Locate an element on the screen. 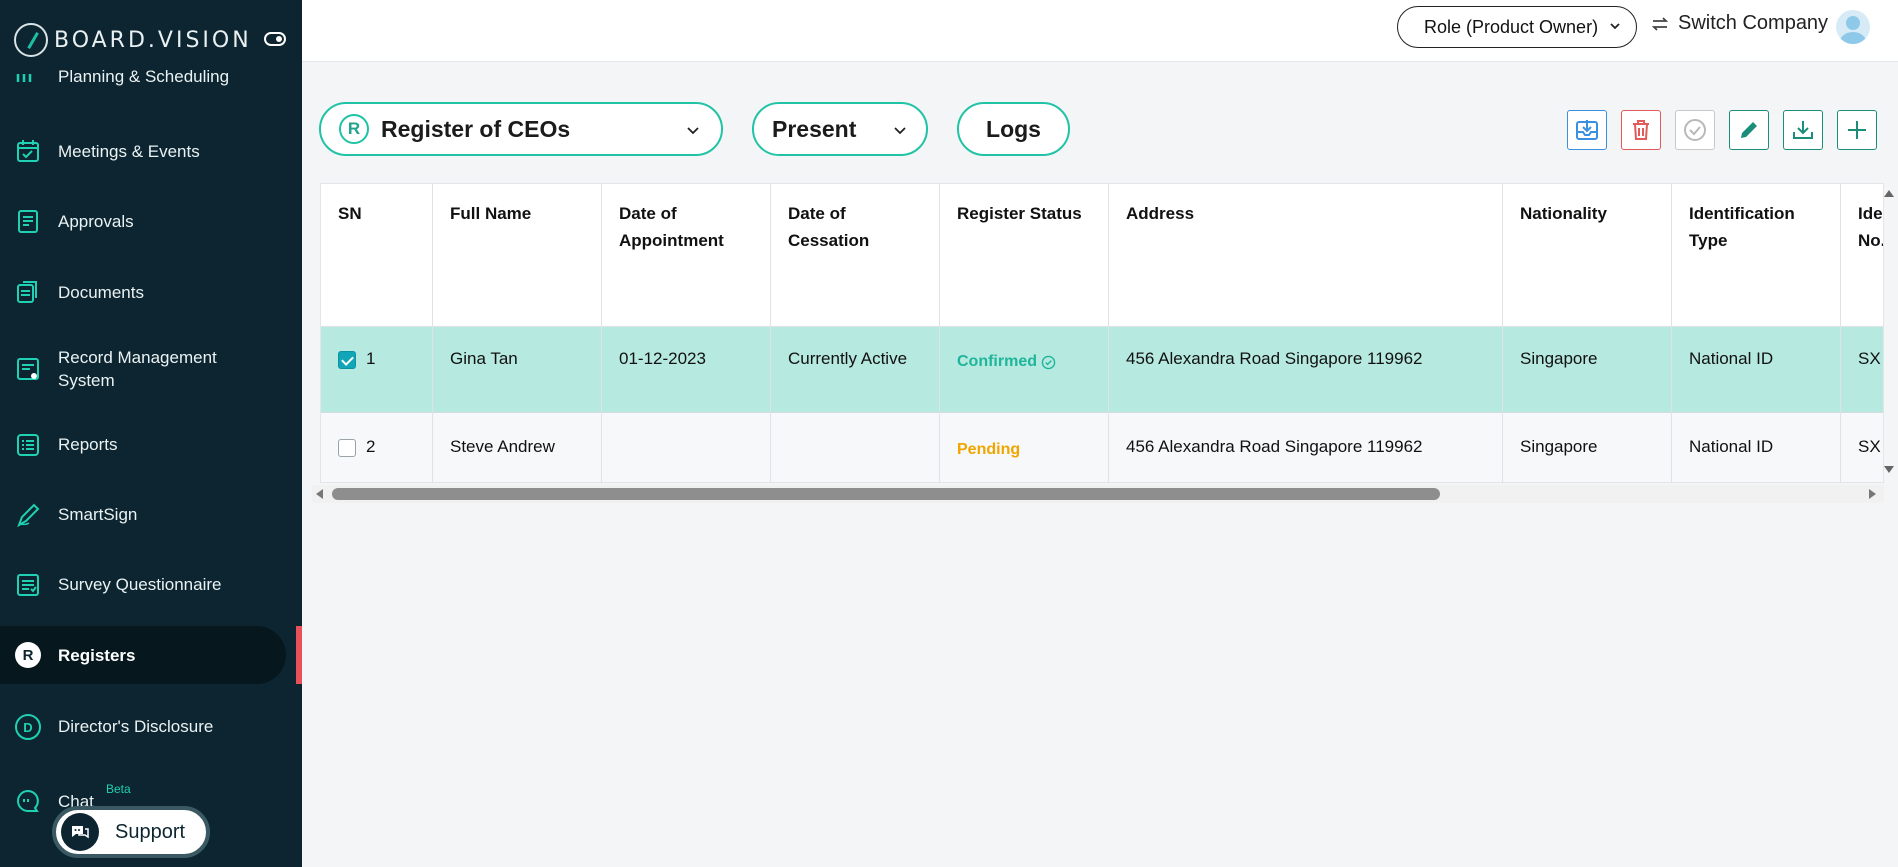 Image resolution: width=1898 pixels, height=867 pixels. add-button is located at coordinates (1857, 130).